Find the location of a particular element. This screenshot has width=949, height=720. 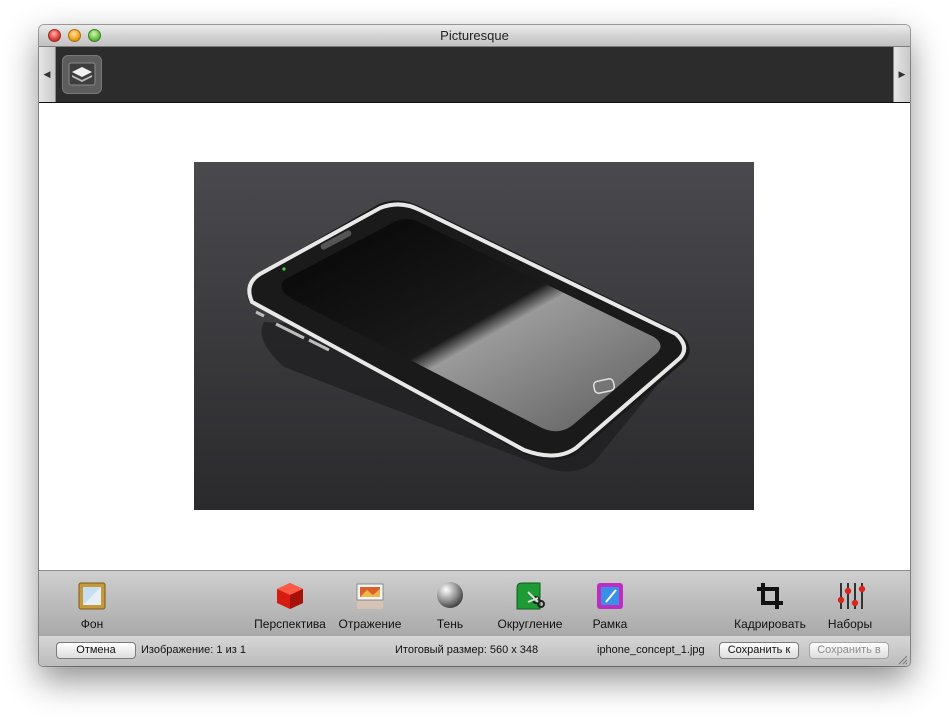

tool-label-perspective: Перспектива is located at coordinates (290, 624).